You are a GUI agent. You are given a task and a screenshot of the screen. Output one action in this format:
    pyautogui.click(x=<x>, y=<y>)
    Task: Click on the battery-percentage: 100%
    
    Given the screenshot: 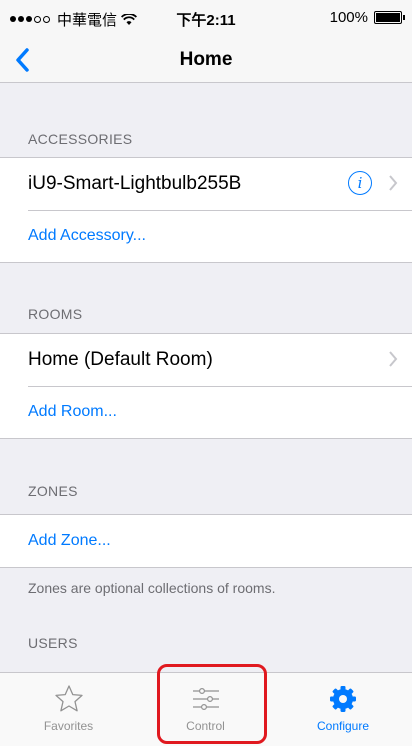 What is the action you would take?
    pyautogui.click(x=348, y=17)
    